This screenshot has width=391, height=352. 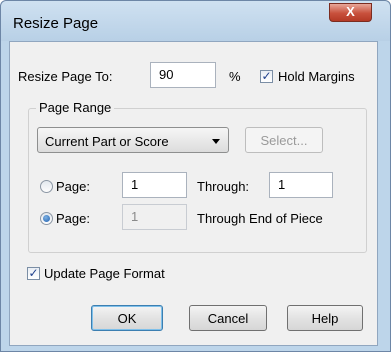 What do you see at coordinates (56, 23) in the screenshot?
I see `dialog-title: Resize Page` at bounding box center [56, 23].